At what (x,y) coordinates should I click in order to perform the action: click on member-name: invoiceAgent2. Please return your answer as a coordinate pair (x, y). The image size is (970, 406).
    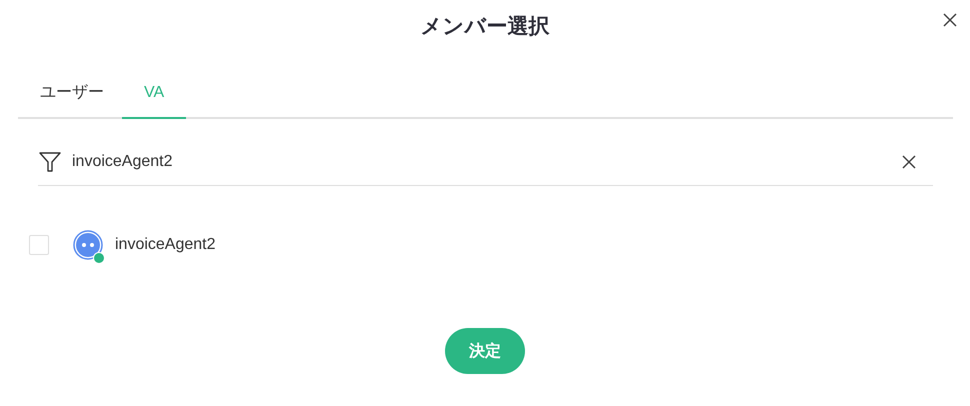
    Looking at the image, I should click on (165, 245).